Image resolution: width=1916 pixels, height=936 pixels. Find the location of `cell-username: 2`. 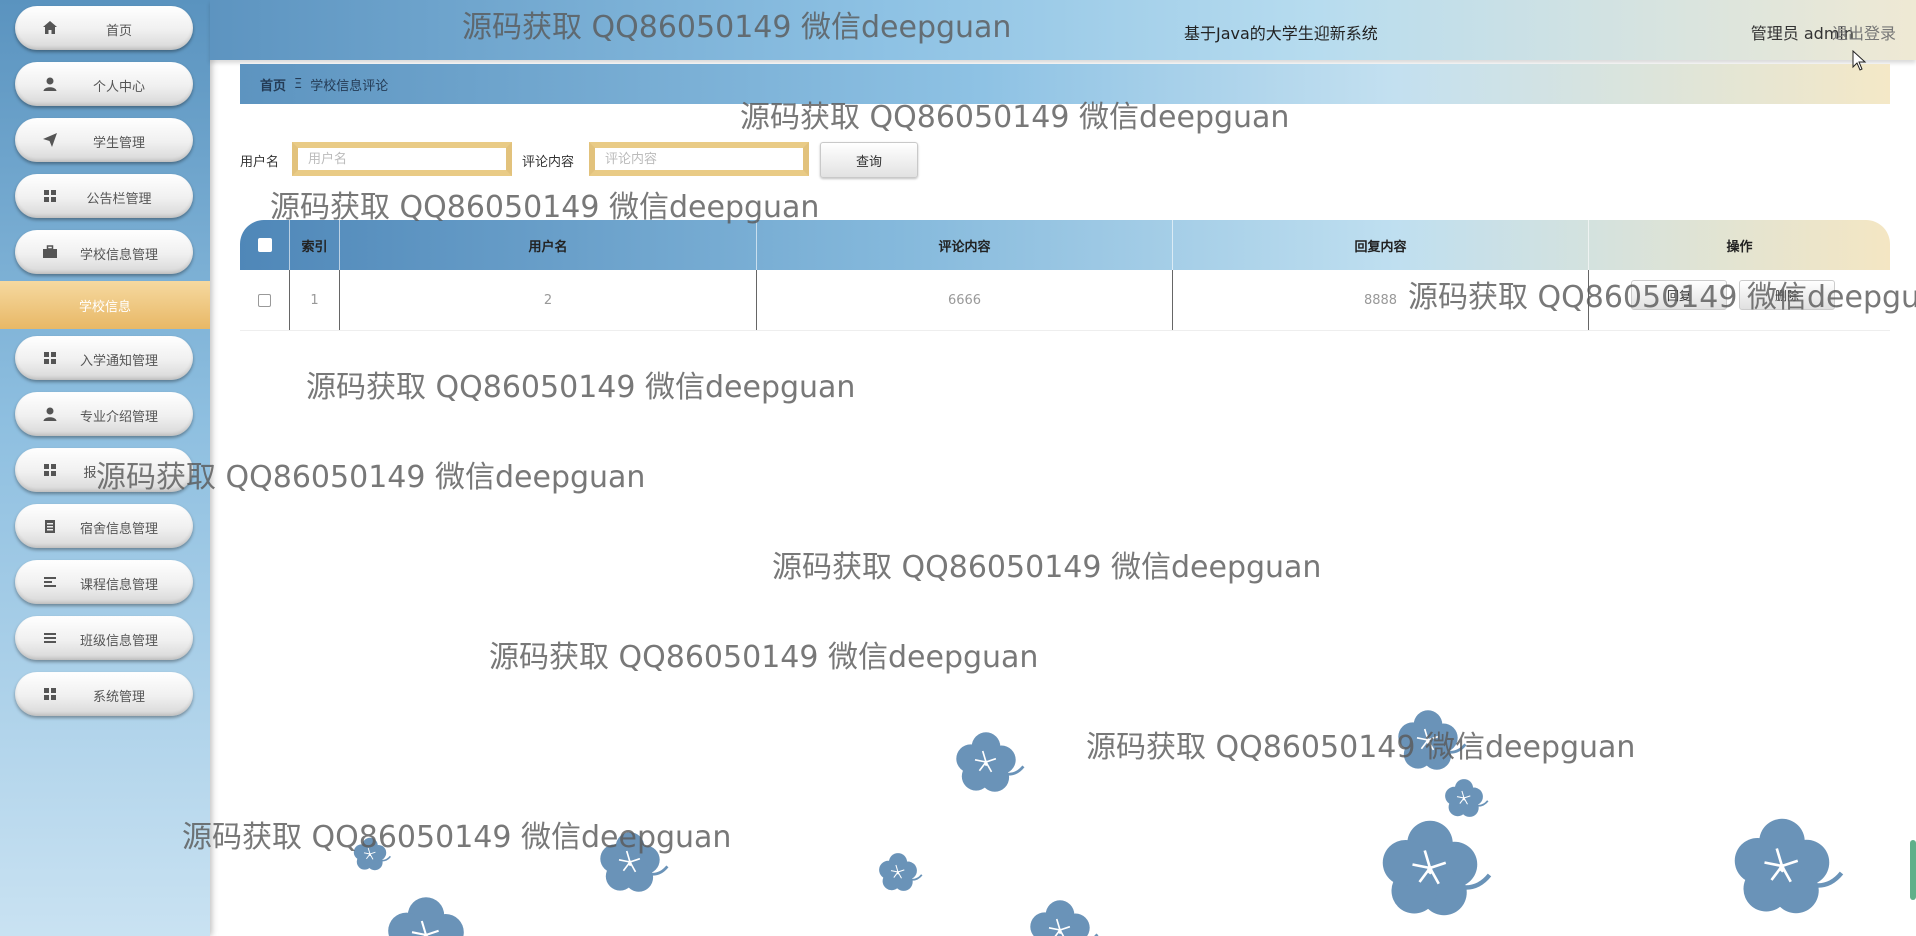

cell-username: 2 is located at coordinates (548, 300).